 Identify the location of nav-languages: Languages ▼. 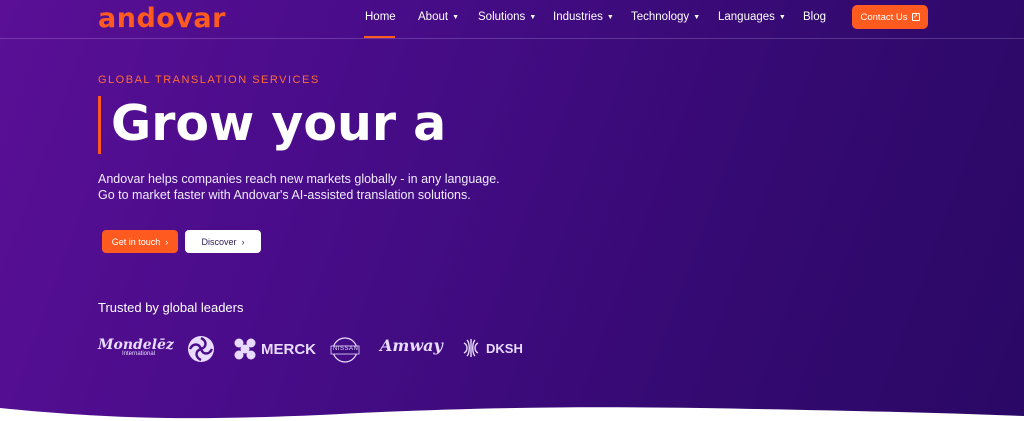
(752, 17).